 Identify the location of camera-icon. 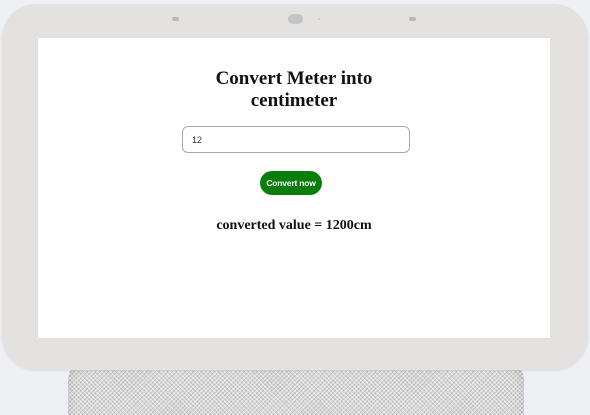
(295, 19).